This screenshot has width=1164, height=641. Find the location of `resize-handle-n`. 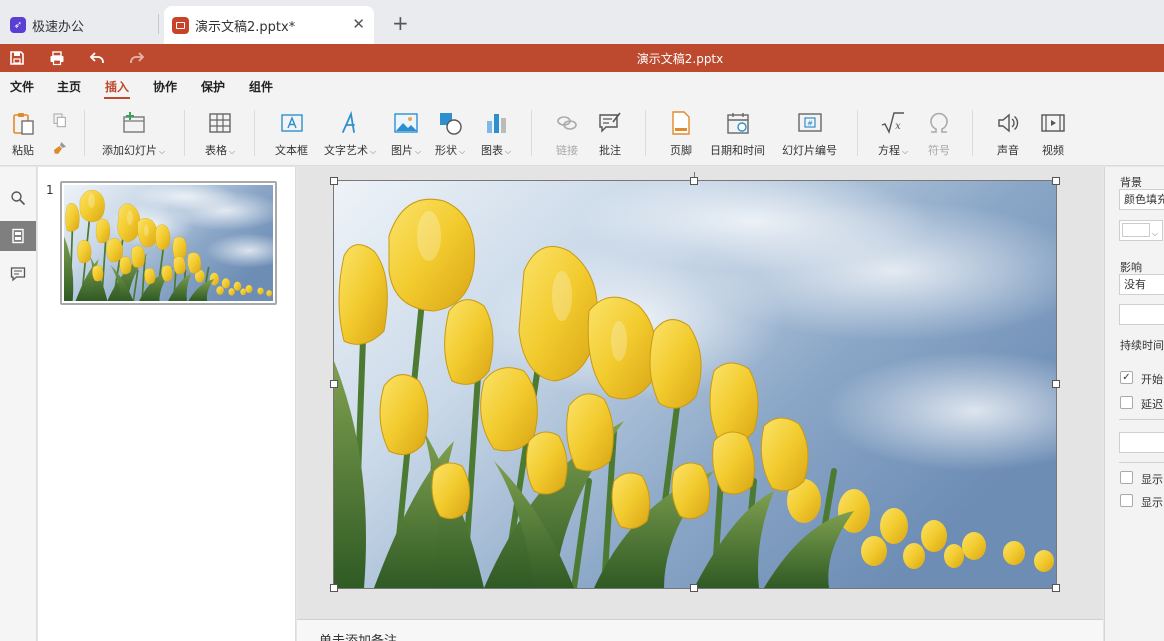

resize-handle-n is located at coordinates (694, 181).